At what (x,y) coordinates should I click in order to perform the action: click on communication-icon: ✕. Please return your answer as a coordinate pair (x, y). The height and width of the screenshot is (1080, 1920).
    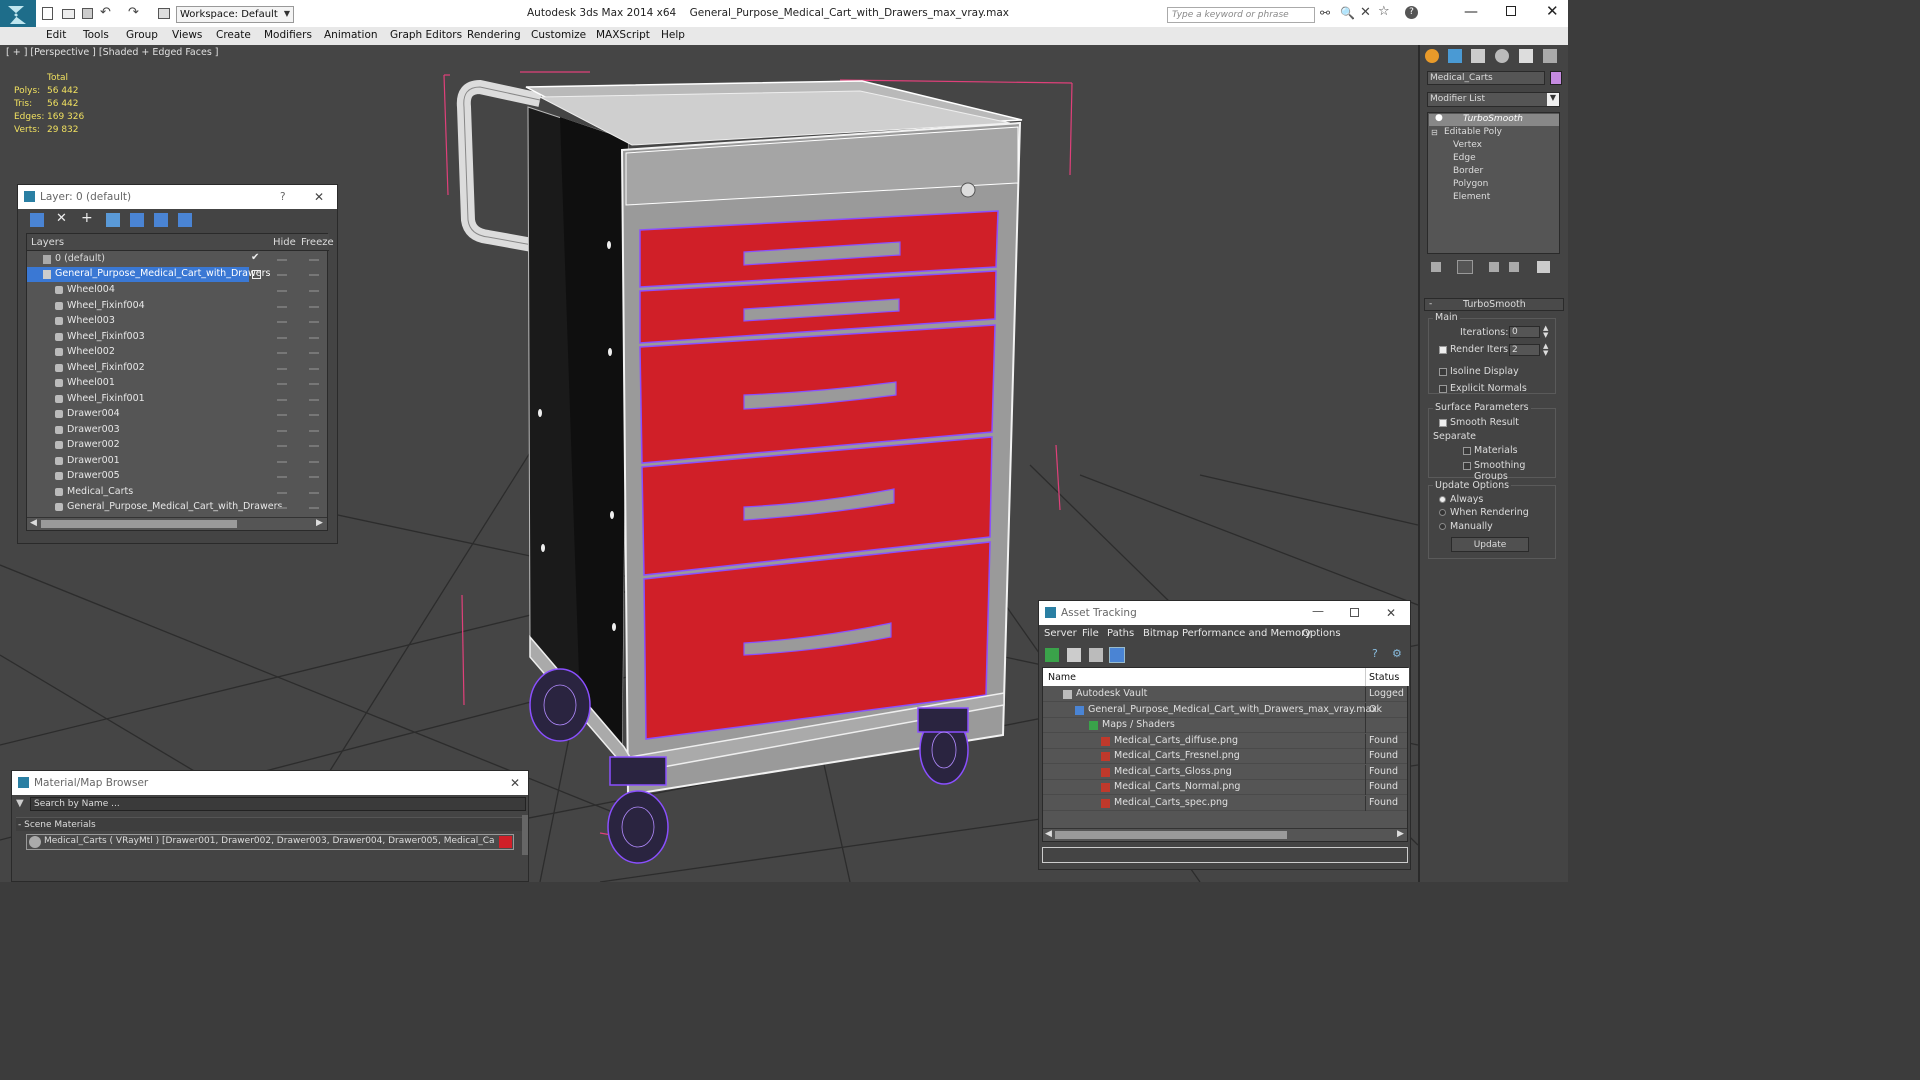
    Looking at the image, I should click on (1365, 12).